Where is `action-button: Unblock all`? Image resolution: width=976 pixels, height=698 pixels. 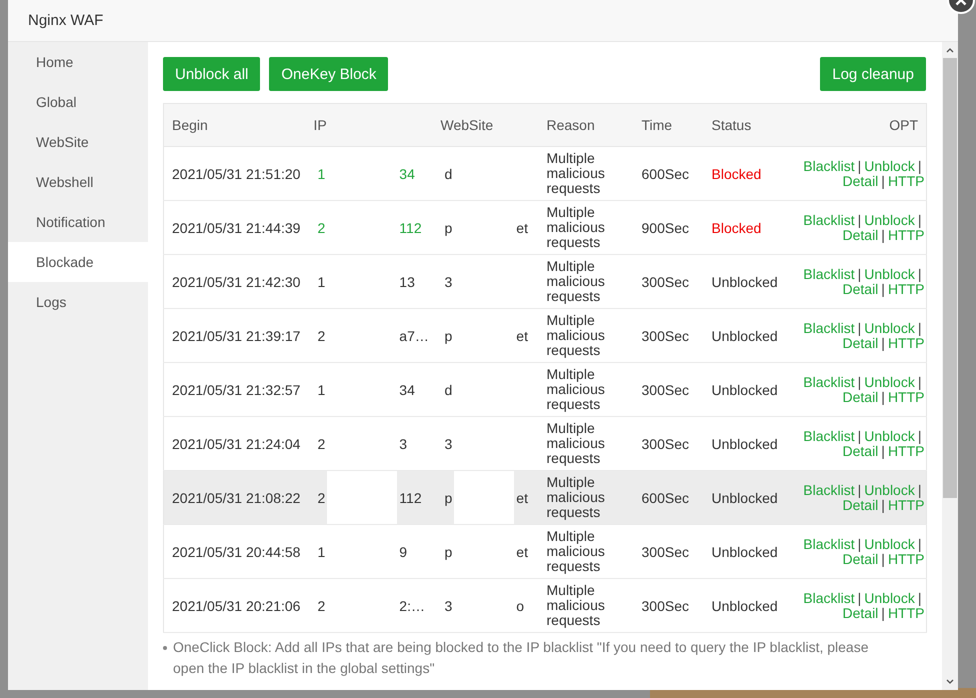 action-button: Unblock all is located at coordinates (211, 74).